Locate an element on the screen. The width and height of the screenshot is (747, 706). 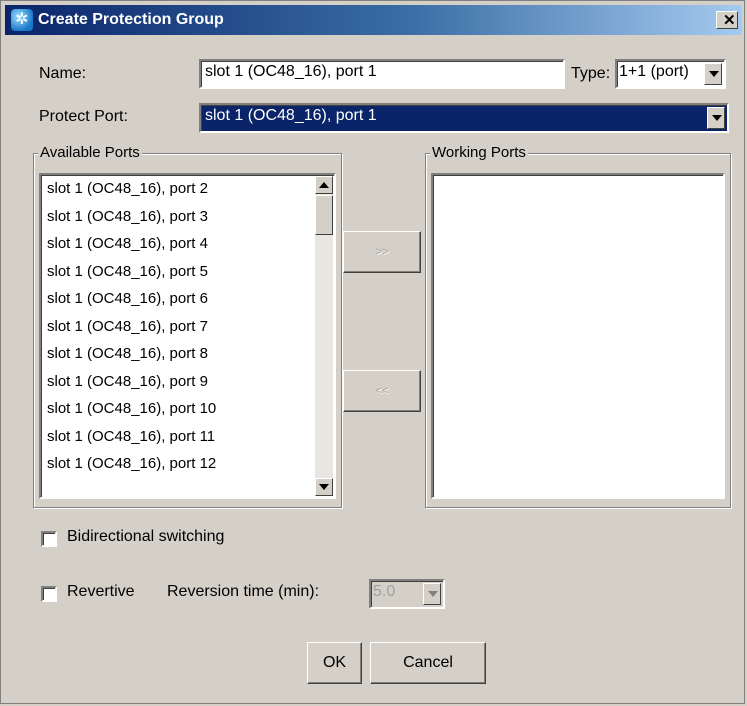
protect-port-label: Protect Port: is located at coordinates (83, 116).